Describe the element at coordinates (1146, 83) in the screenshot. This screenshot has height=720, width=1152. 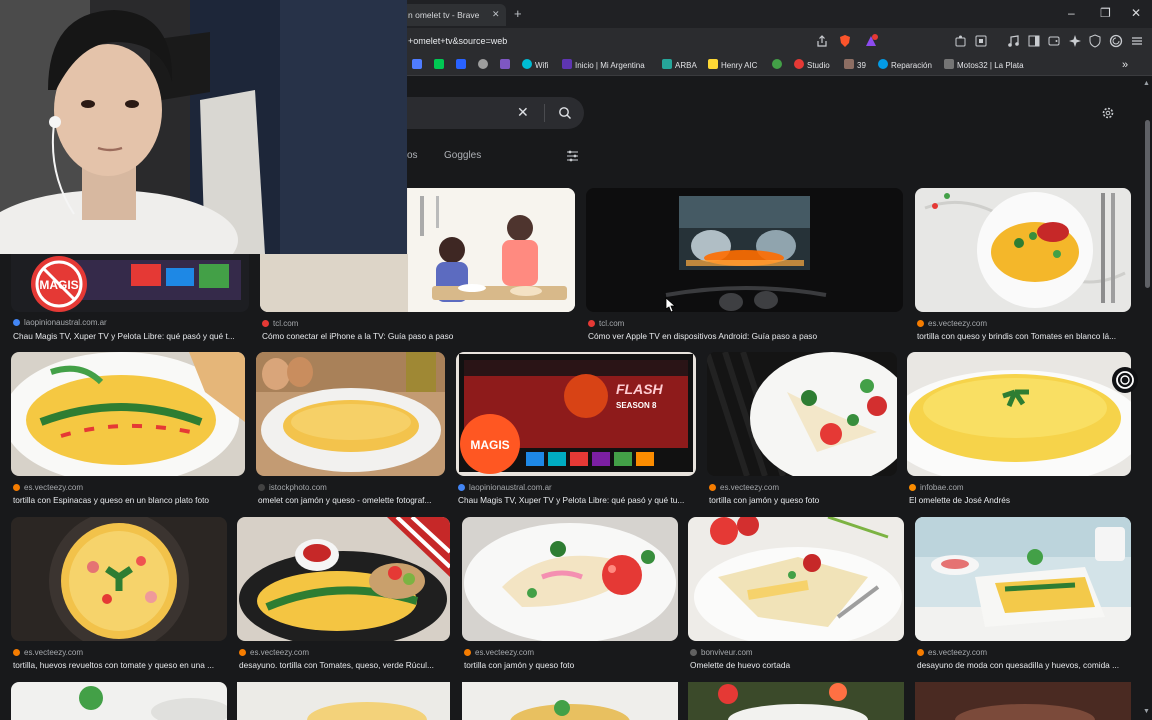
I see `scroll-up-arrow: ▲` at that location.